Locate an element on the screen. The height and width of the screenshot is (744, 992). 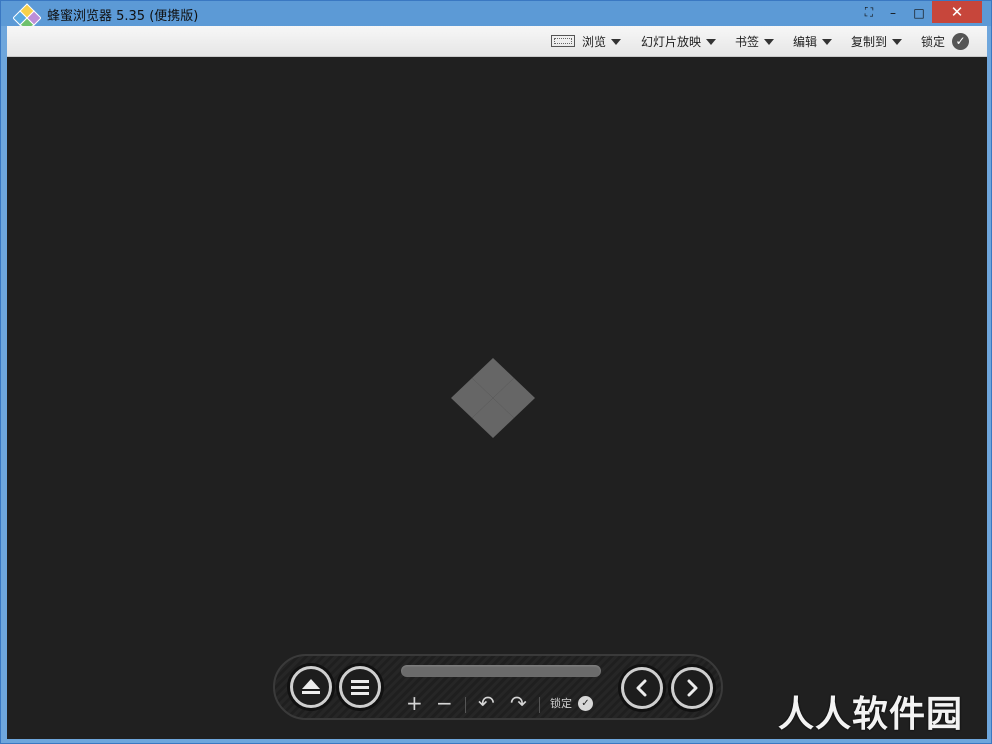
rotate-left-button: ↶ is located at coordinates (486, 703).